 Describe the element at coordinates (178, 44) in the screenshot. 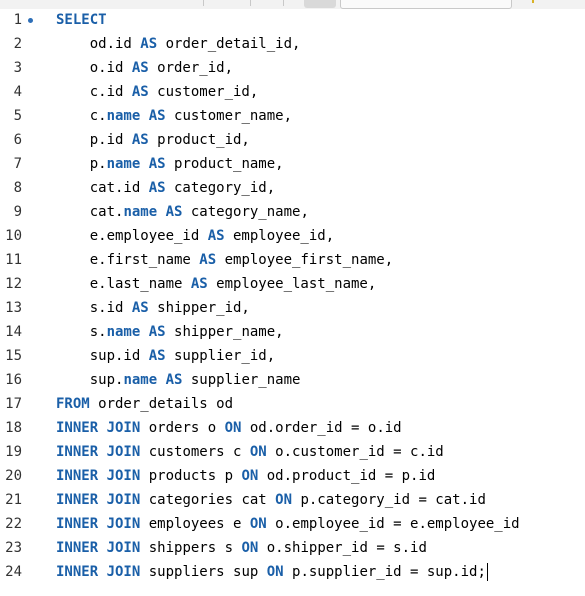

I see `code-text: od.id AS order_detail_id,` at that location.